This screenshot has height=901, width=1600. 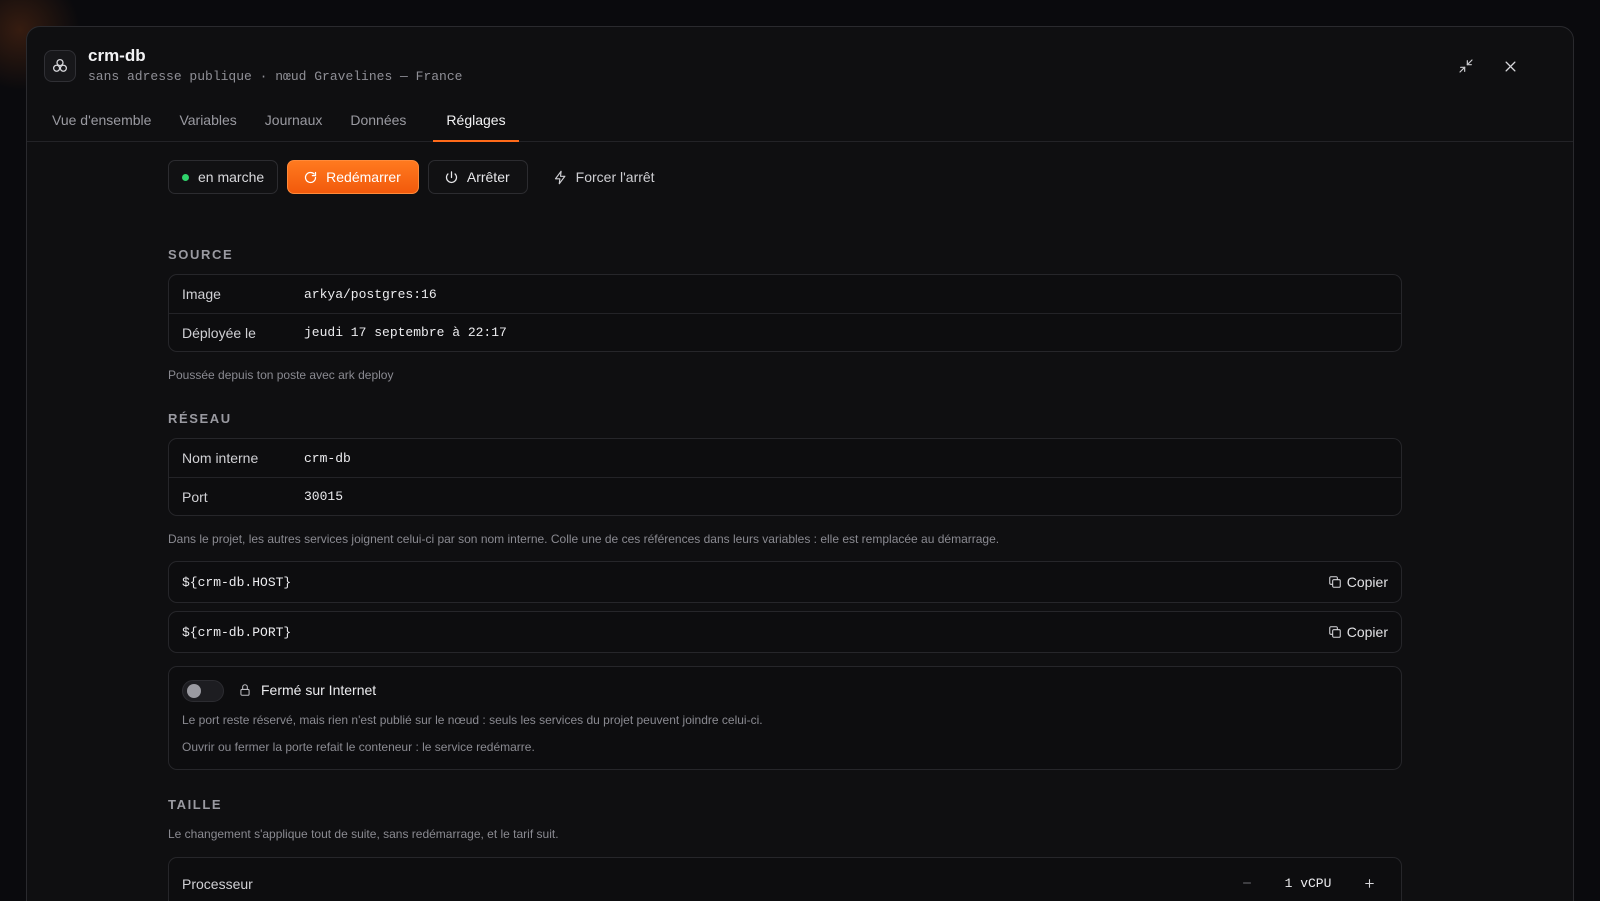 I want to click on tab-logs: Journaux, so click(x=294, y=126).